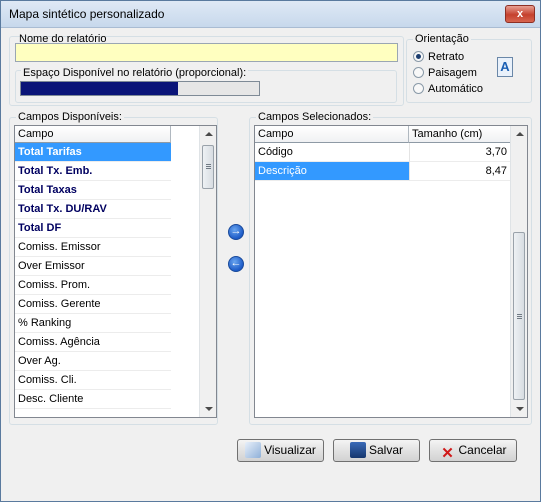  What do you see at coordinates (93, 266) in the screenshot?
I see `list-item: Over Emissor` at bounding box center [93, 266].